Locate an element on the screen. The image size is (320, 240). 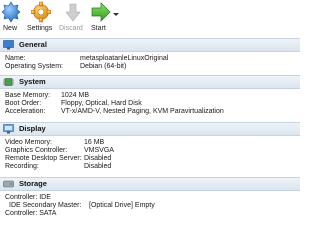
row-label: Remote Desktop Server: is located at coordinates (43, 158).